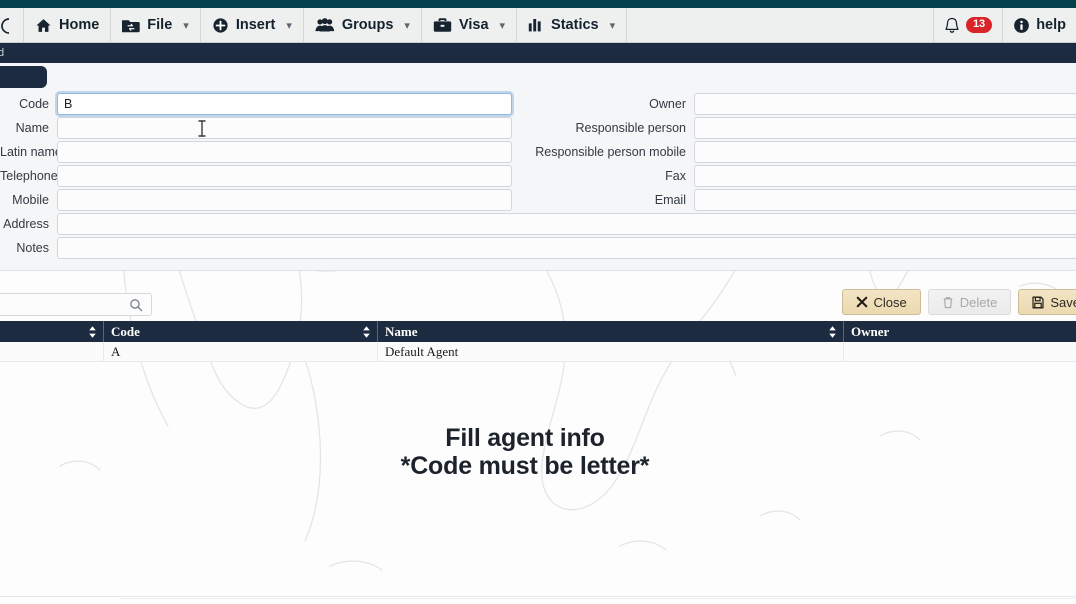 The height and width of the screenshot is (604, 1076). Describe the element at coordinates (284, 152) in the screenshot. I see `latin-name-input` at that location.